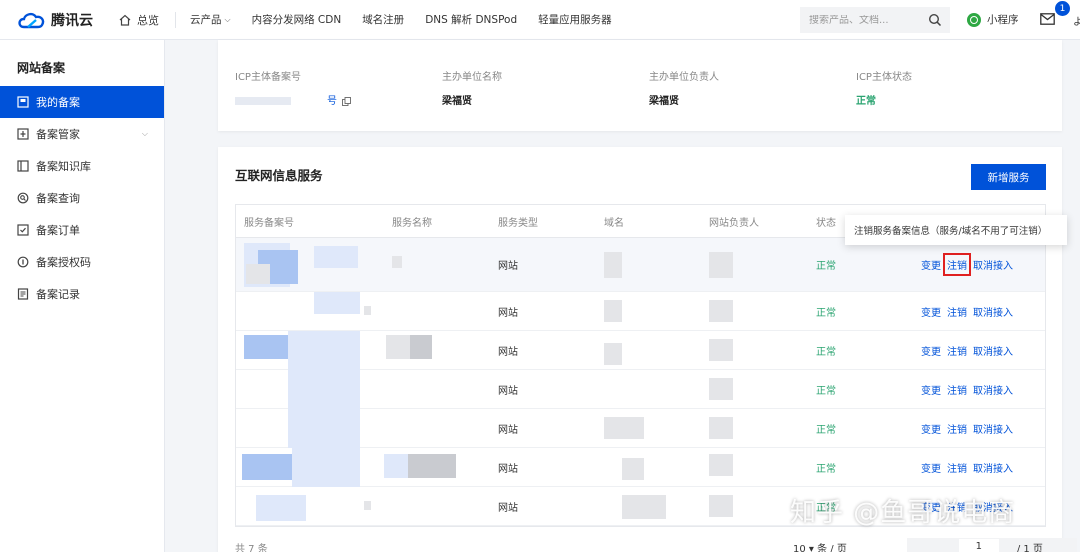  Describe the element at coordinates (82, 102) in the screenshot. I see `sidebar-item-my-filing: 我的备案` at that location.